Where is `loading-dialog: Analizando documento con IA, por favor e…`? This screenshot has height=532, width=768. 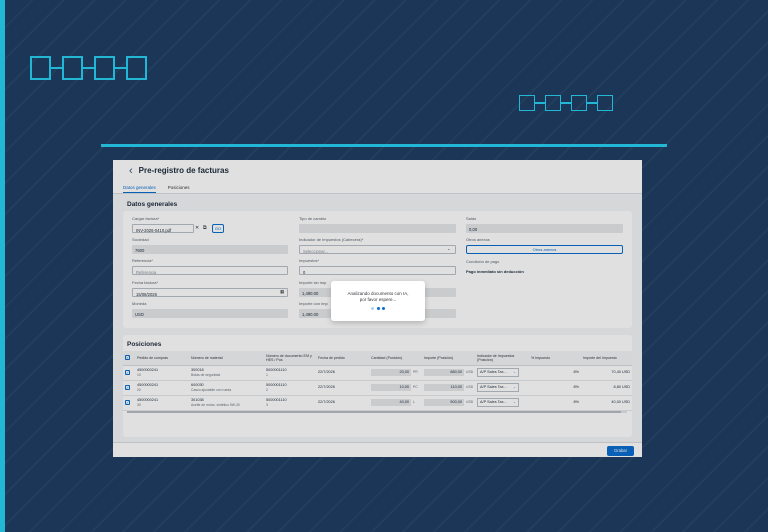
loading-dialog: Analizando documento con IA, por favor e… is located at coordinates (378, 301).